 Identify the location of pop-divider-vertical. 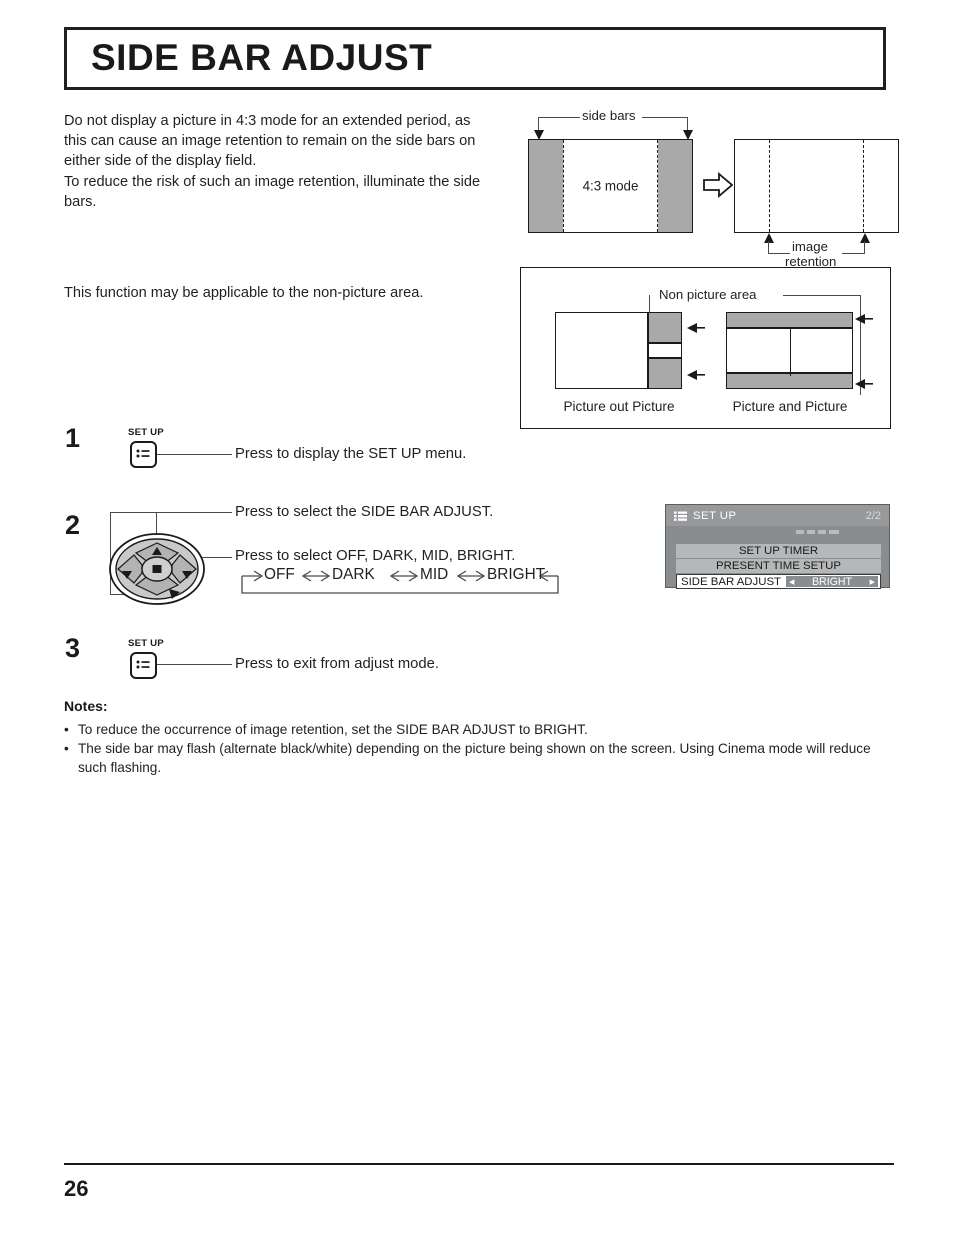
(648, 350).